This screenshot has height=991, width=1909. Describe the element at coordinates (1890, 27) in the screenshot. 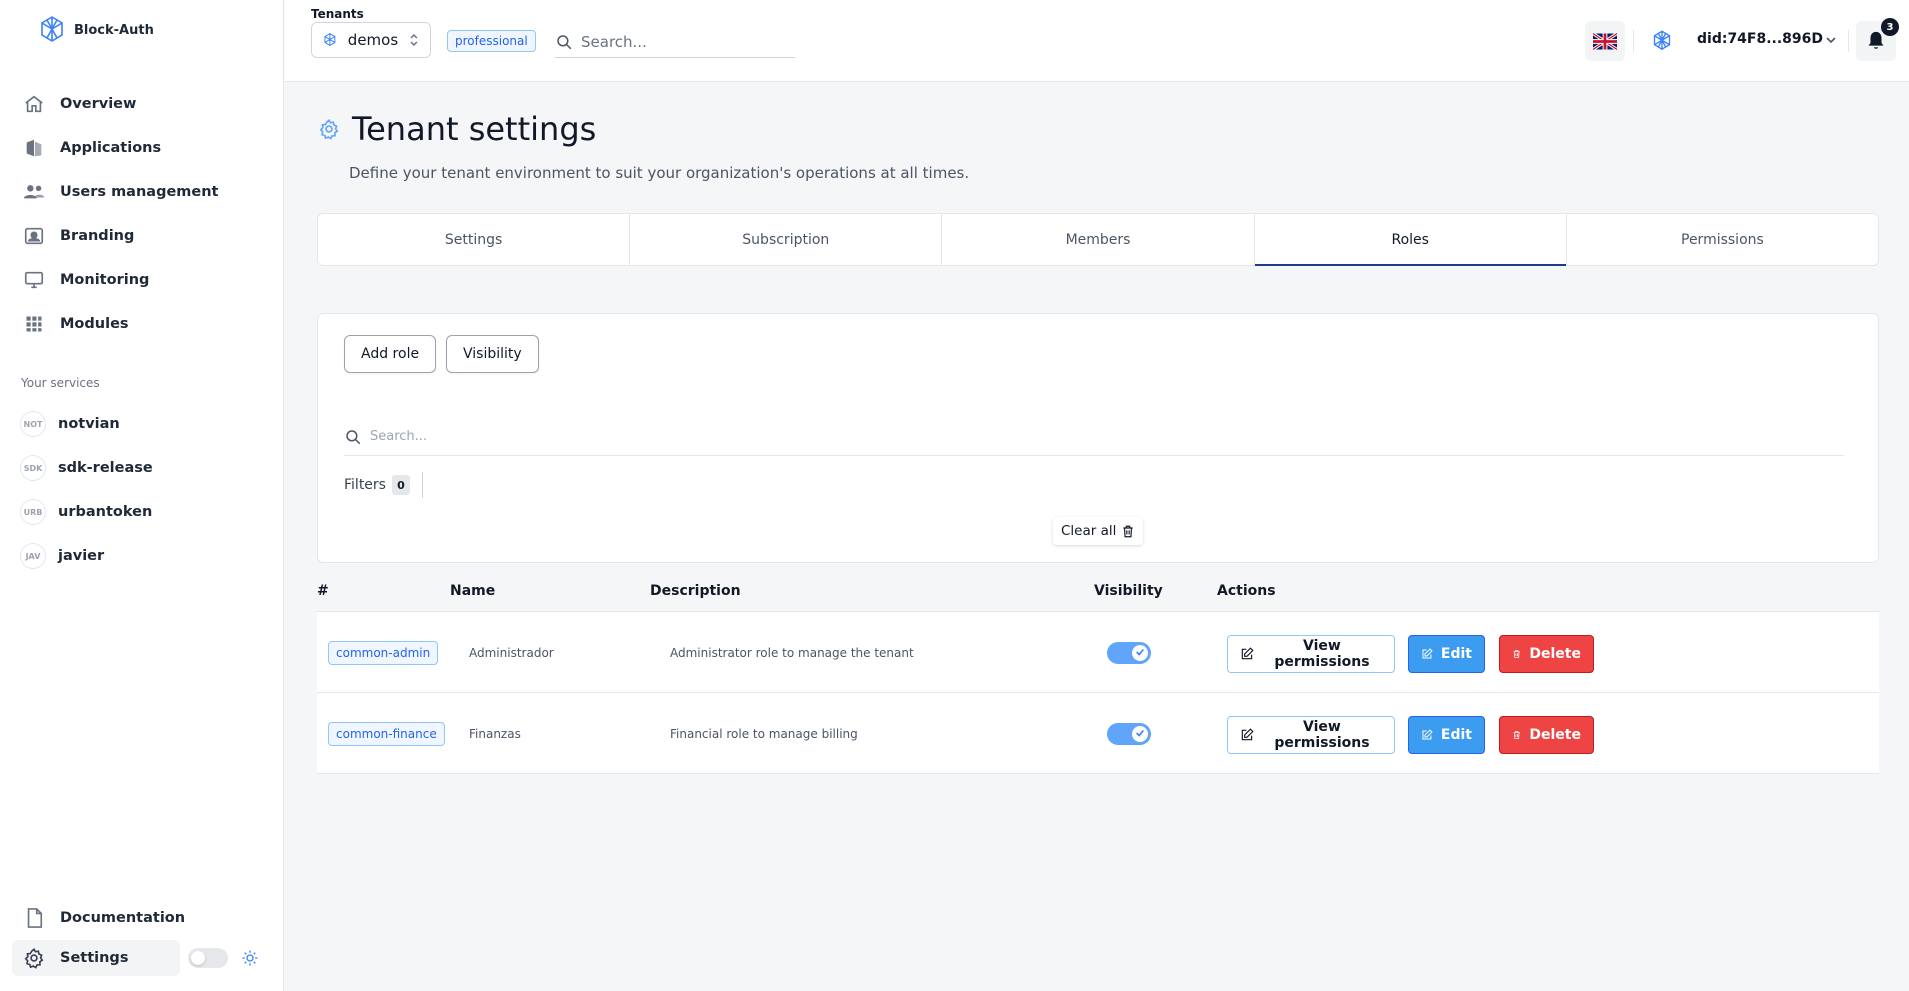

I see `notification-count-badge: 3` at that location.